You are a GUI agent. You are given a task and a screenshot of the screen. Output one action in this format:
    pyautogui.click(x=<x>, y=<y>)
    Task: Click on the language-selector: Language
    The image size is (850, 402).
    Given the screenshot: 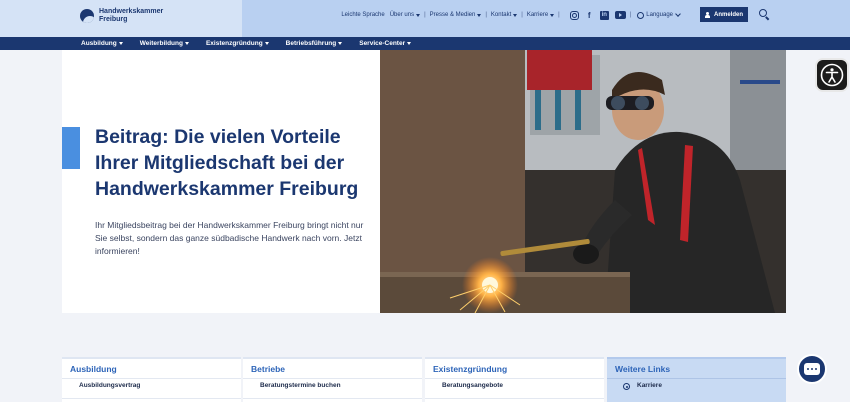 What is the action you would take?
    pyautogui.click(x=659, y=15)
    